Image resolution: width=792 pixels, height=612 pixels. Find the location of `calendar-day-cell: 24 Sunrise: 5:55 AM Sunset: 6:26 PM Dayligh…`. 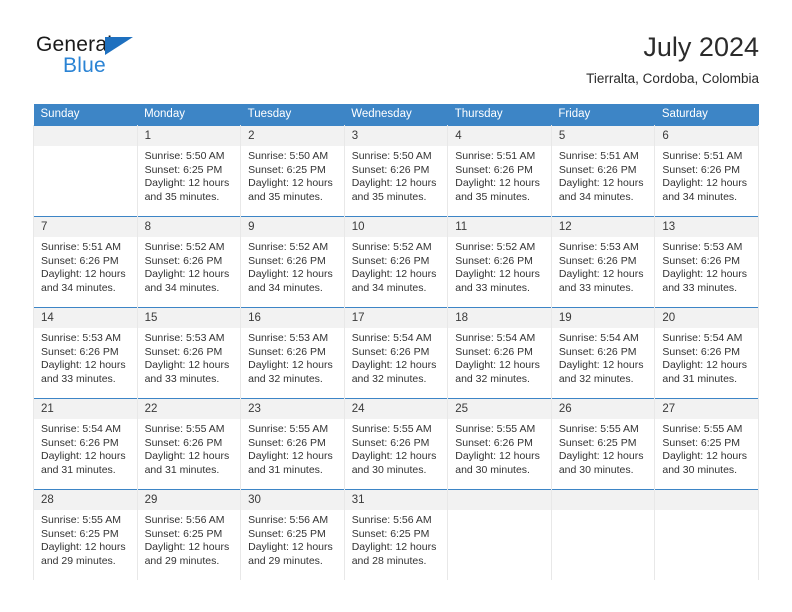

calendar-day-cell: 24 Sunrise: 5:55 AM Sunset: 6:26 PM Dayligh… is located at coordinates (396, 444).